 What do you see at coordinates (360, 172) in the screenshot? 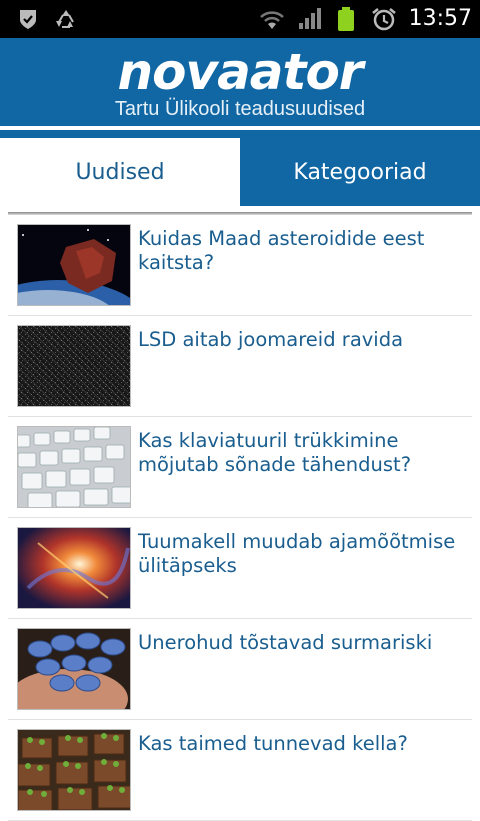
I see `tab-kategooriad: Kategooriad` at bounding box center [360, 172].